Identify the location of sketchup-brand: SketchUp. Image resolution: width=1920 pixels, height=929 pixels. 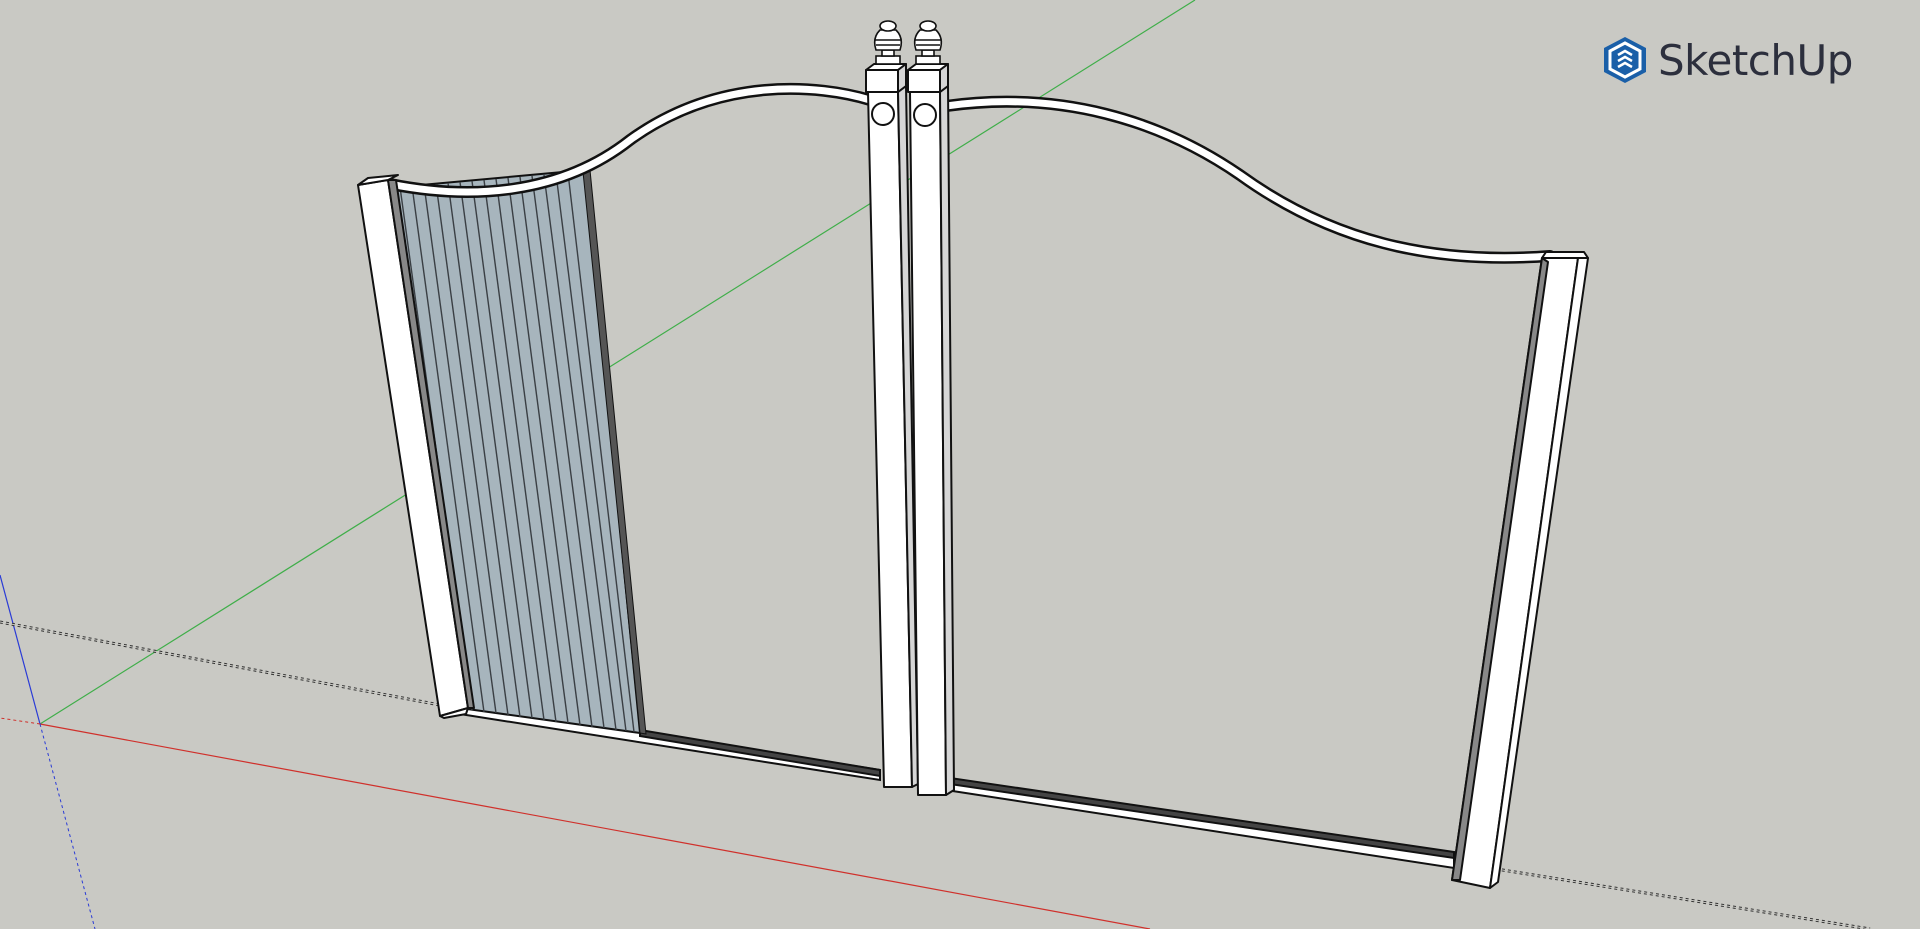
(1727, 60).